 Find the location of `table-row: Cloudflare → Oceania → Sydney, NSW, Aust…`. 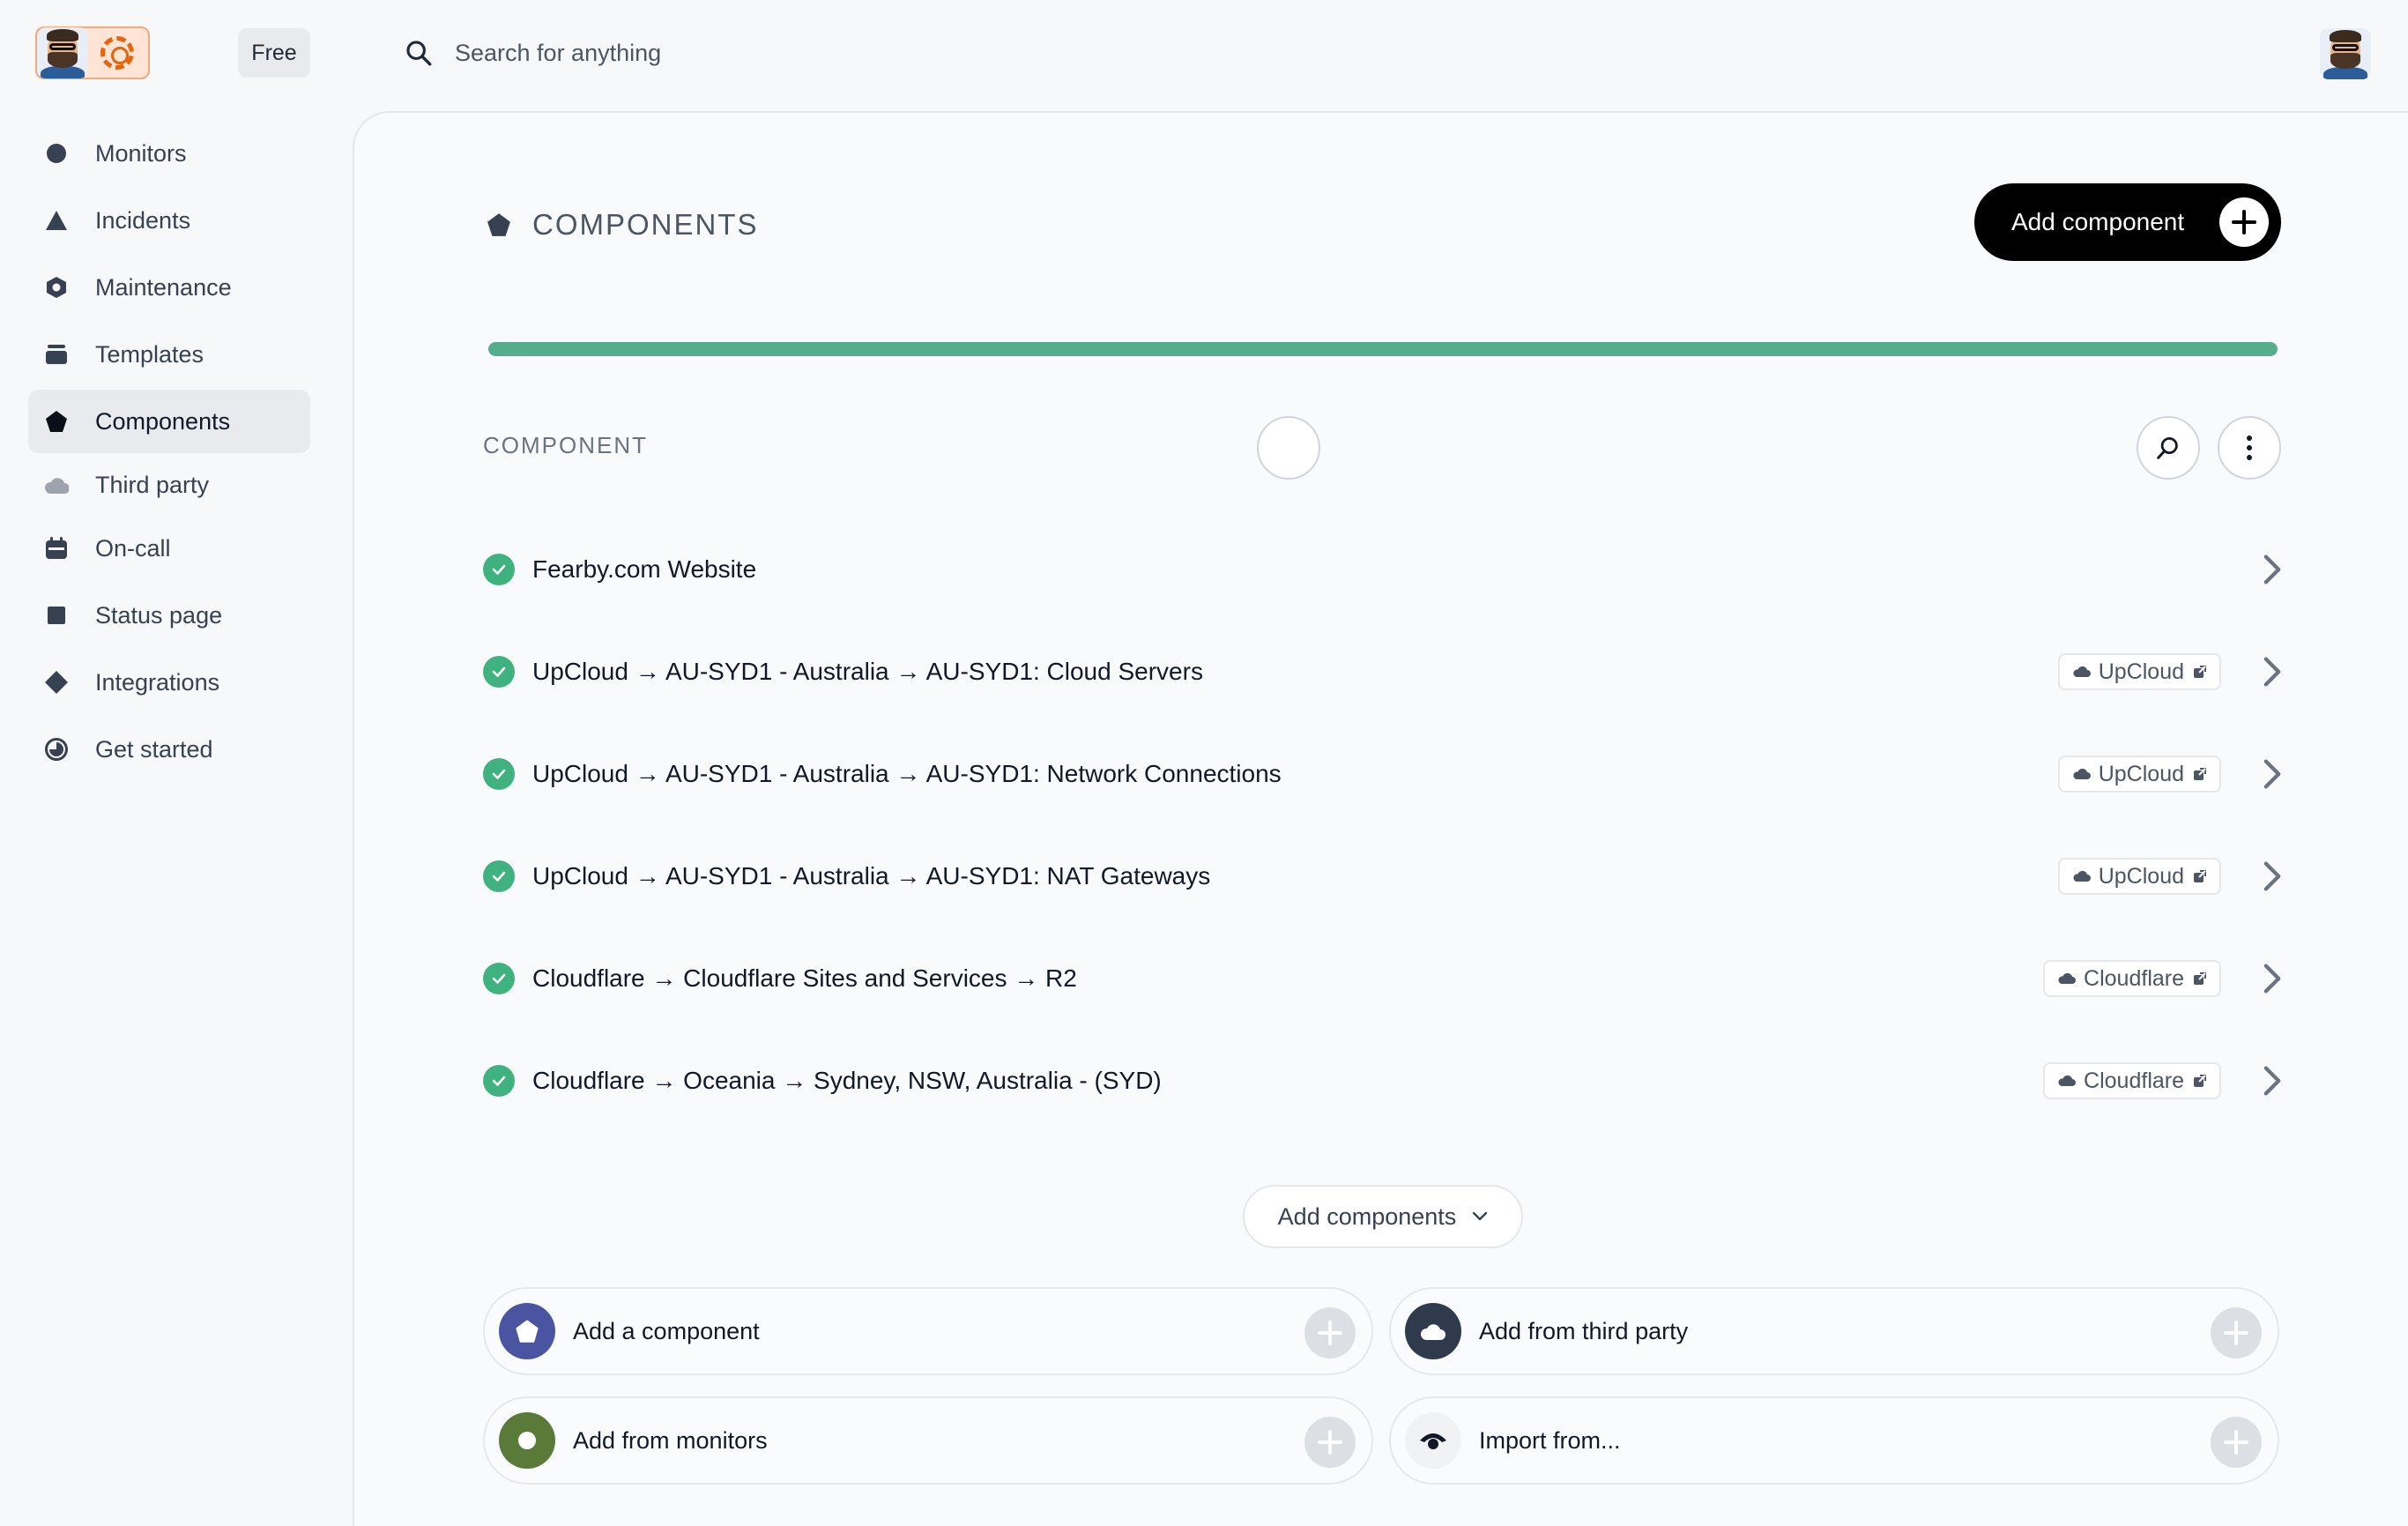

table-row: Cloudflare → Oceania → Sydney, NSW, Aust… is located at coordinates (1384, 1081).